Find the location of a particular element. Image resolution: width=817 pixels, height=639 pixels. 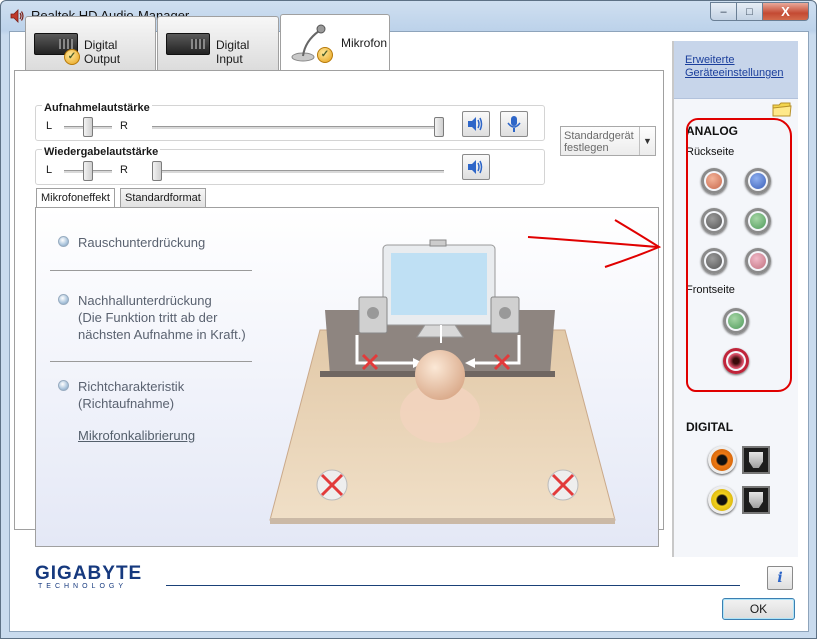

reverb-line-3: nächsten Aufnahme in Kraft.) is located at coordinates (162, 334).